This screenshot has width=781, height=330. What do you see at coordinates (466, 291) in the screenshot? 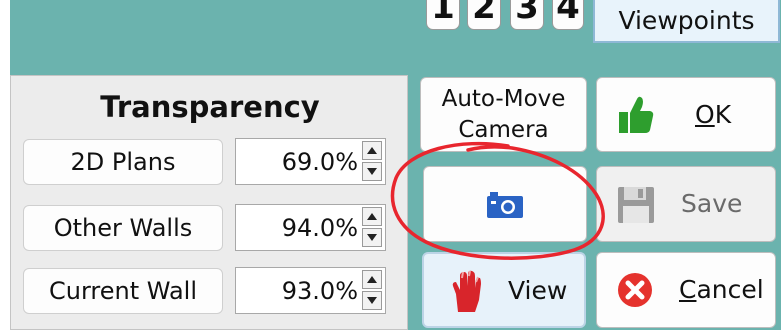
I see `hand-icon` at bounding box center [466, 291].